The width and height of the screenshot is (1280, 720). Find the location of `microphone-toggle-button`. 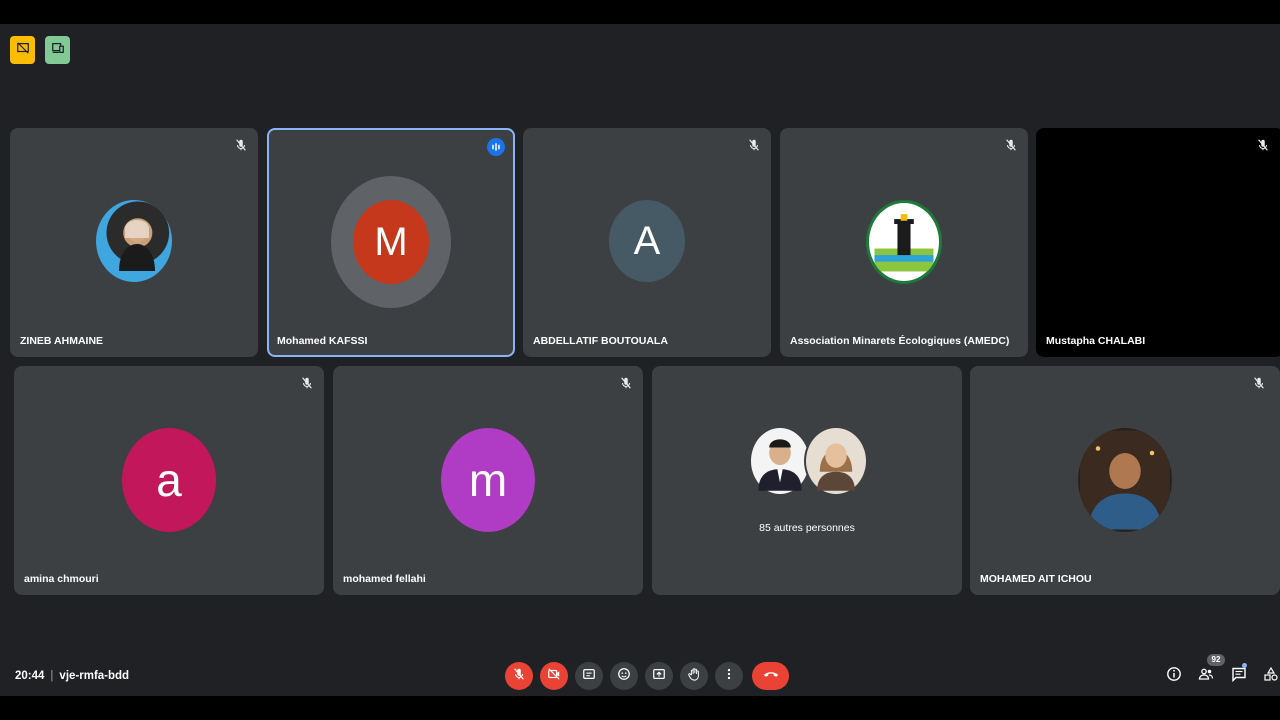

microphone-toggle-button is located at coordinates (519, 676).